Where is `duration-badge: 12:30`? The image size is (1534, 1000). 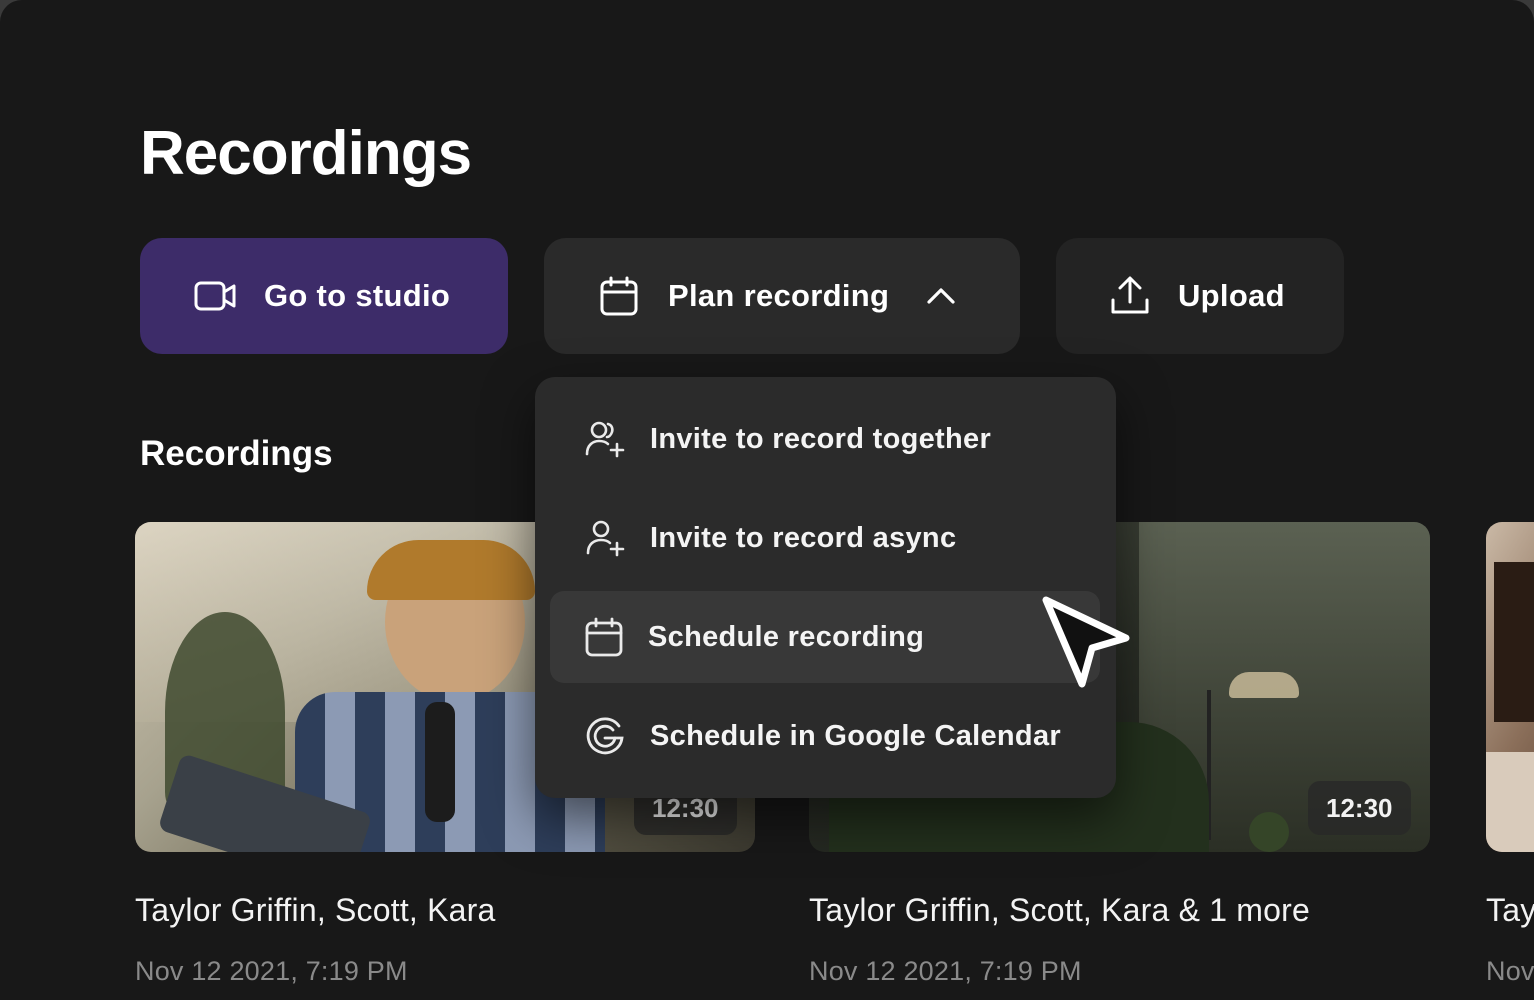
duration-badge: 12:30 is located at coordinates (1359, 808).